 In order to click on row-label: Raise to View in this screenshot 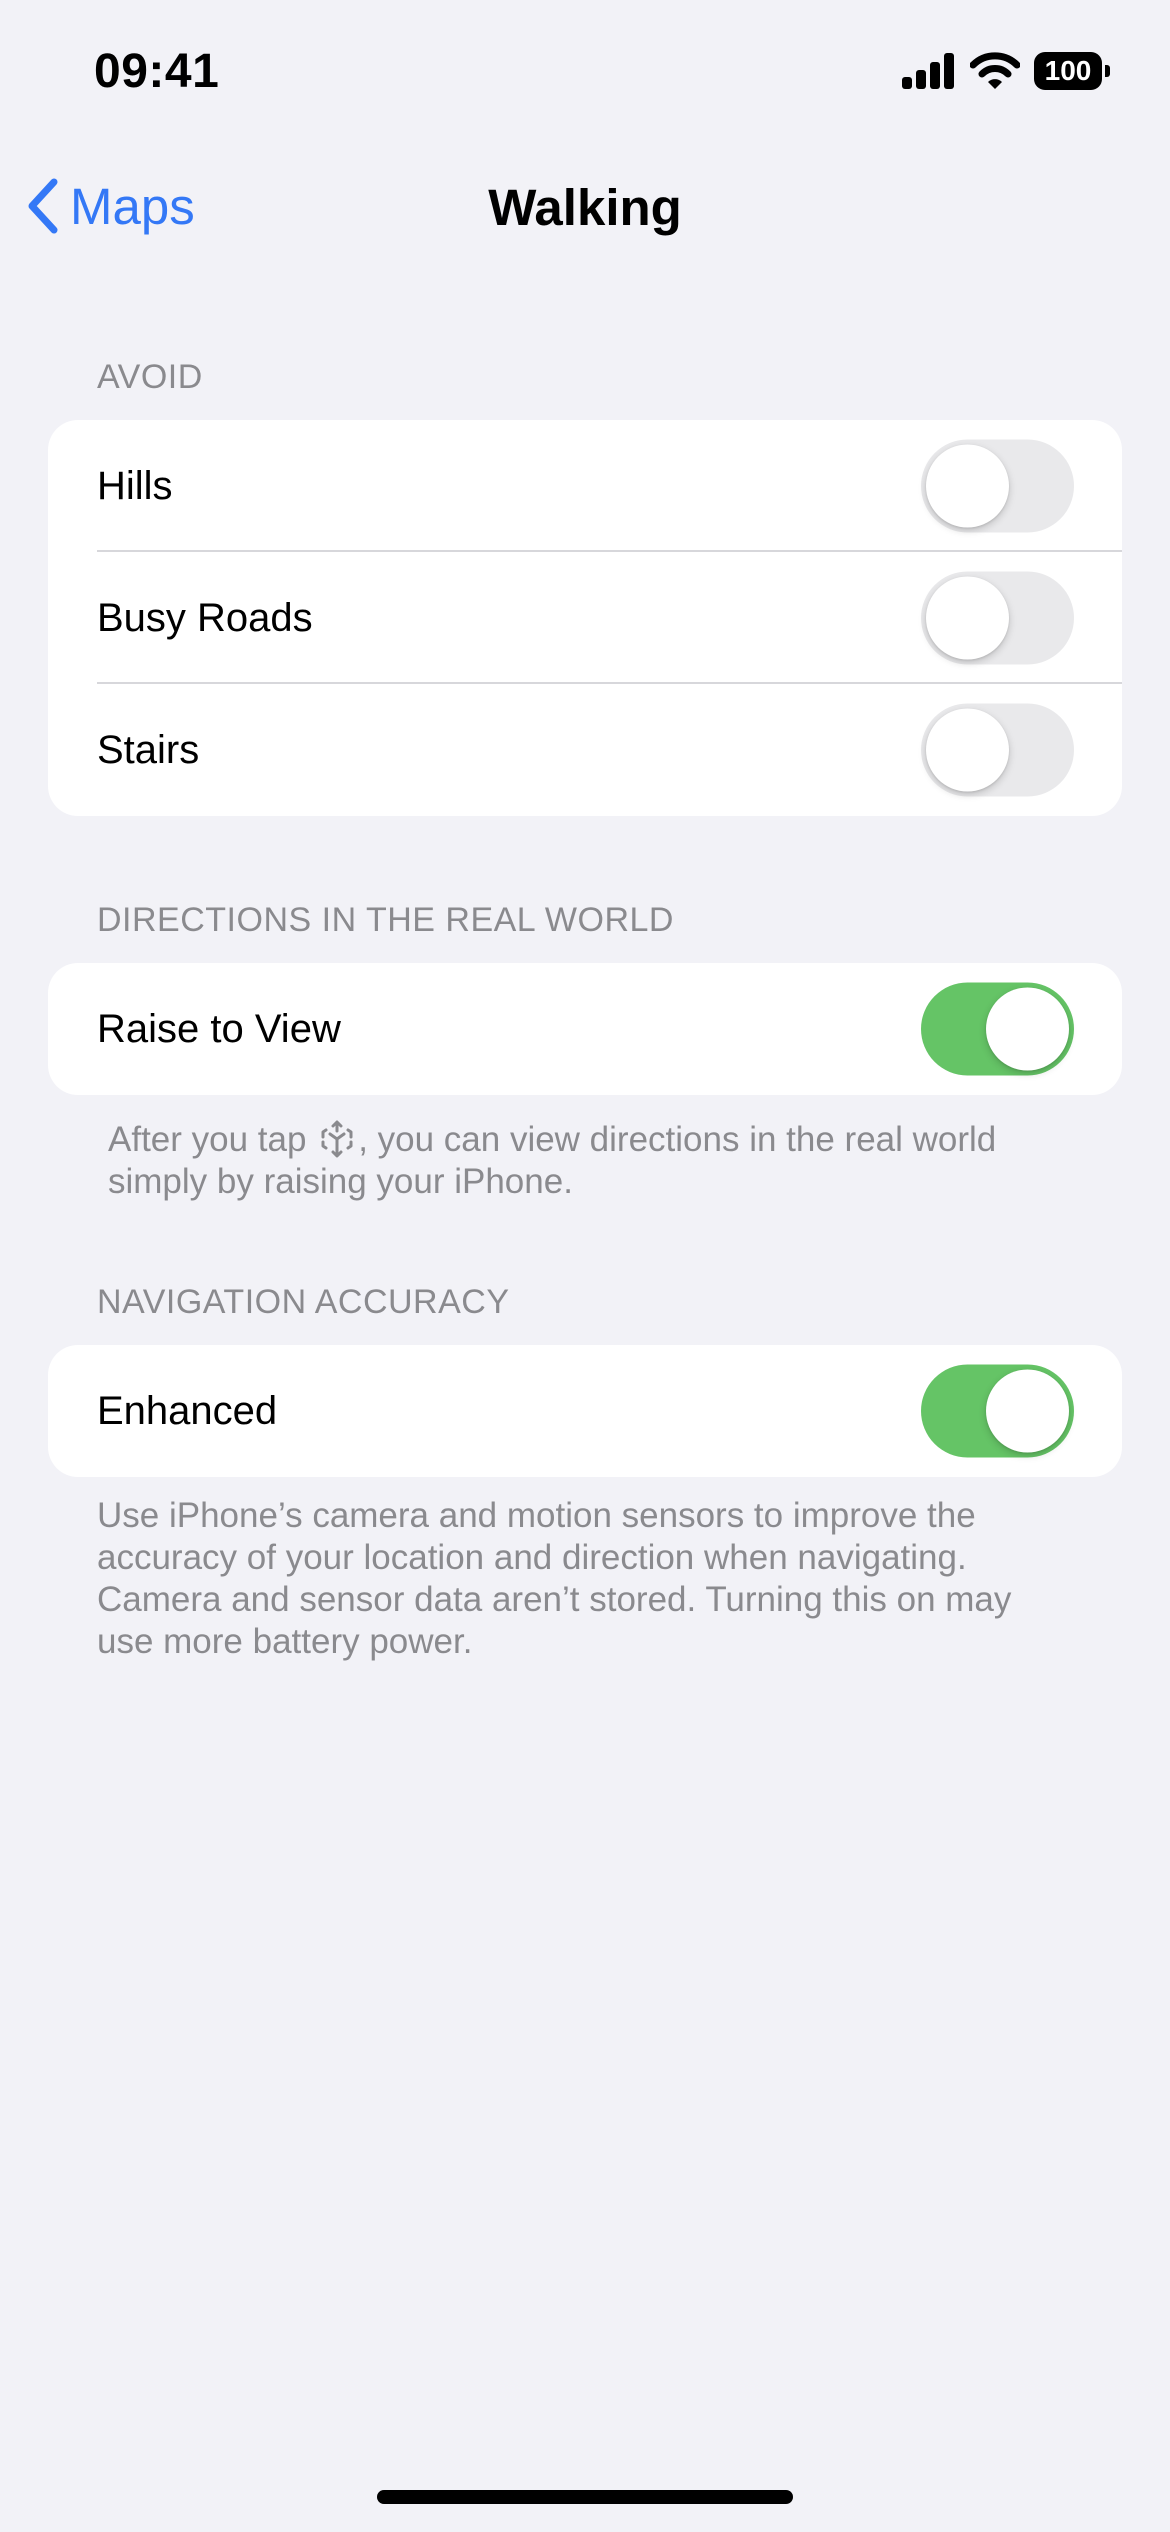, I will do `click(219, 1028)`.